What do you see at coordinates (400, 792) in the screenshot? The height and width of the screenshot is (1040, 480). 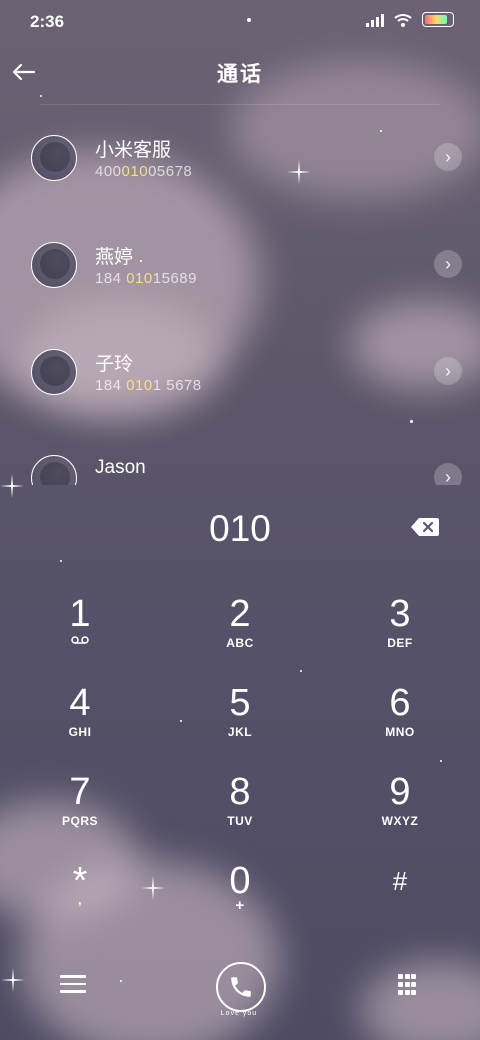 I see `key-digit: 9` at bounding box center [400, 792].